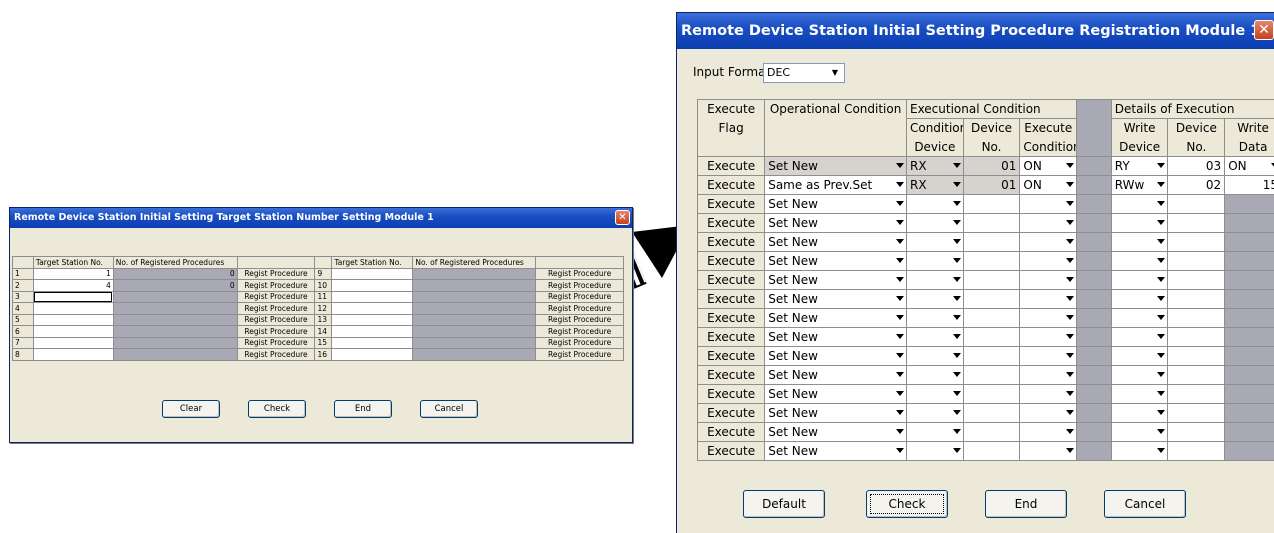 This screenshot has height=533, width=1274. Describe the element at coordinates (363, 409) in the screenshot. I see `end-button-small: End` at that location.